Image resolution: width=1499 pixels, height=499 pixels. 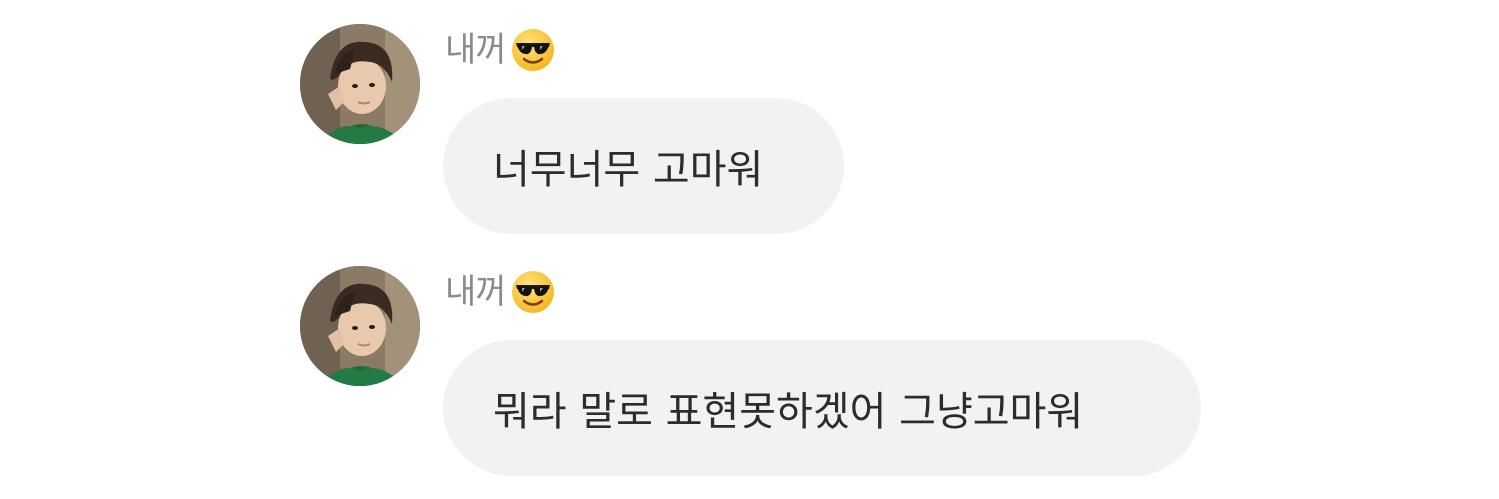 I want to click on message-text: 너무너무 고마워, so click(x=628, y=170).